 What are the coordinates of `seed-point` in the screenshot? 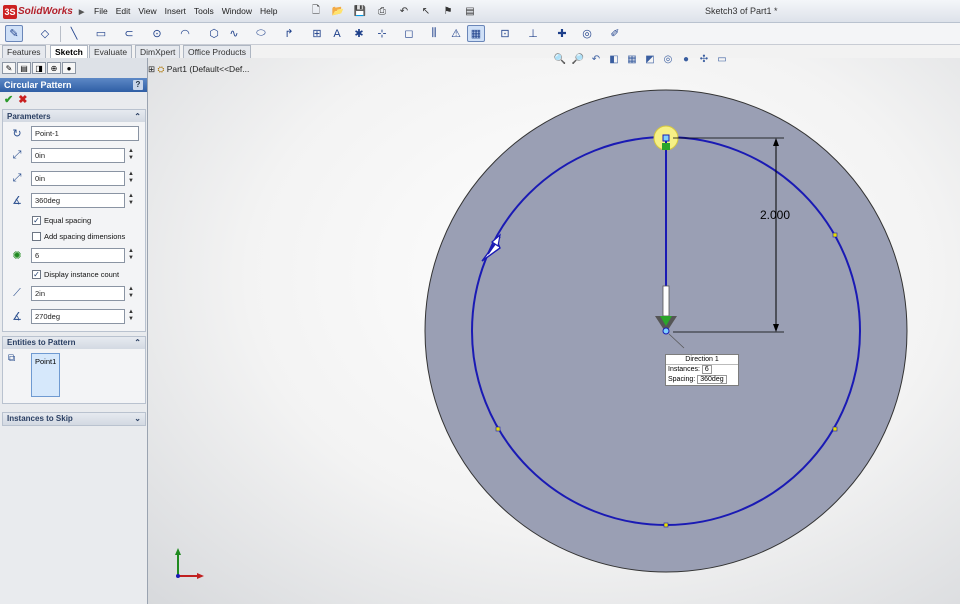 It's located at (666, 138).